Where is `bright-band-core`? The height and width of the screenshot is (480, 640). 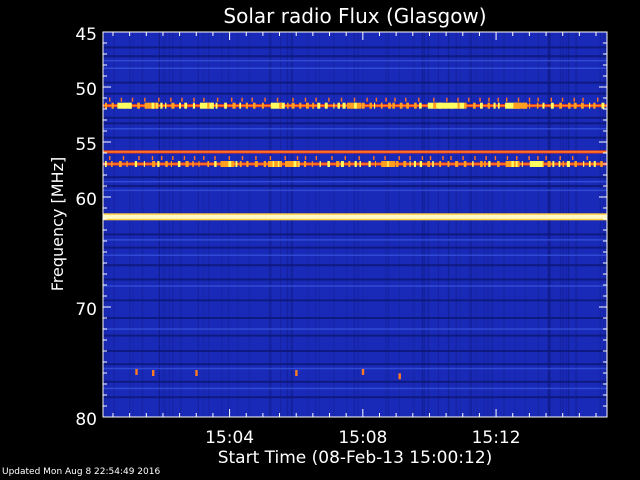
bright-band-core is located at coordinates (355, 216).